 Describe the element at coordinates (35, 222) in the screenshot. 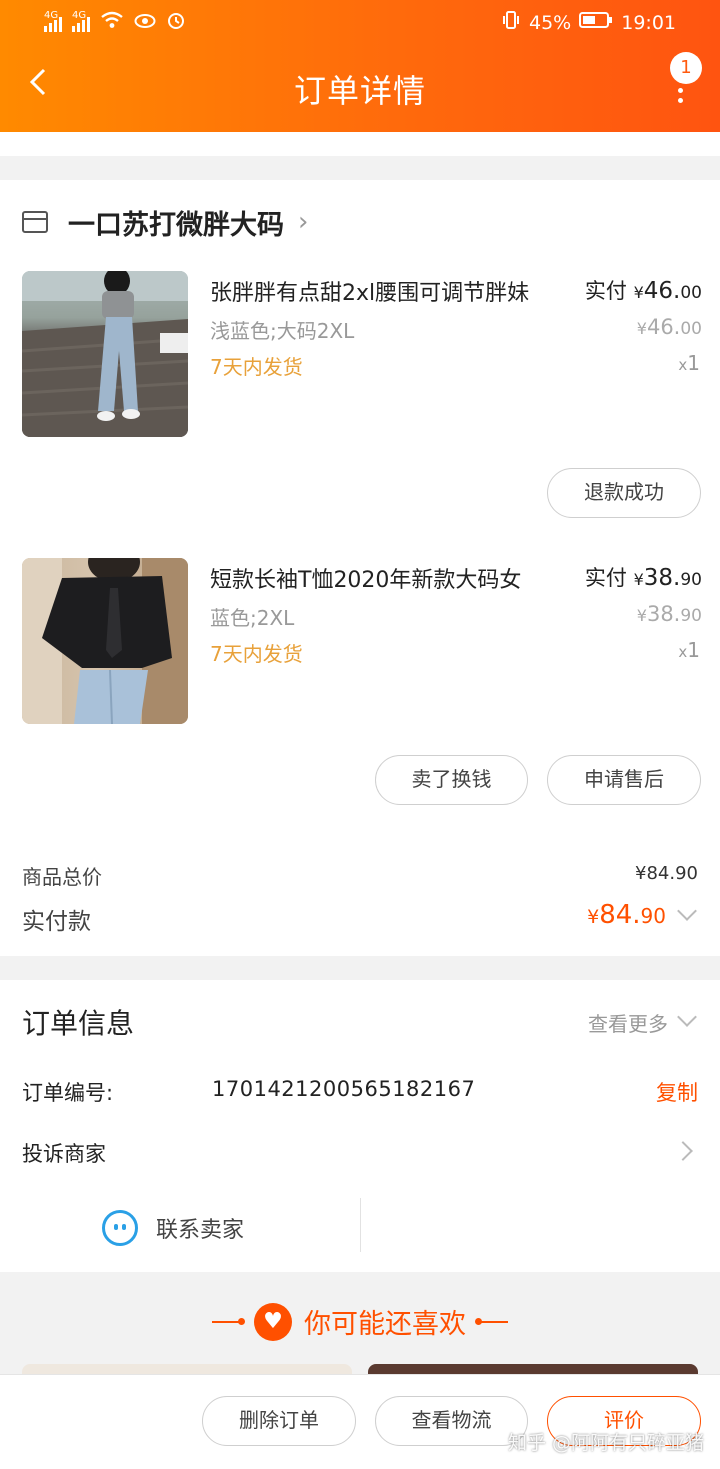

I see `store-icon` at that location.